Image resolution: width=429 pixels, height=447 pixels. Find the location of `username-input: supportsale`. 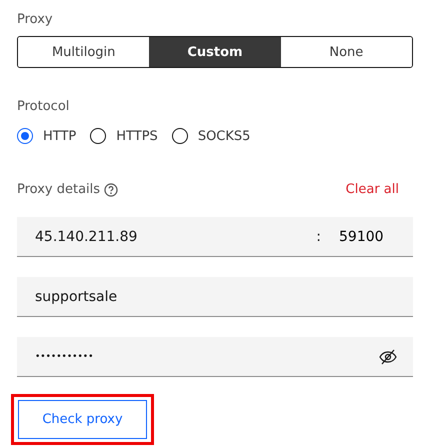

username-input: supportsale is located at coordinates (215, 297).